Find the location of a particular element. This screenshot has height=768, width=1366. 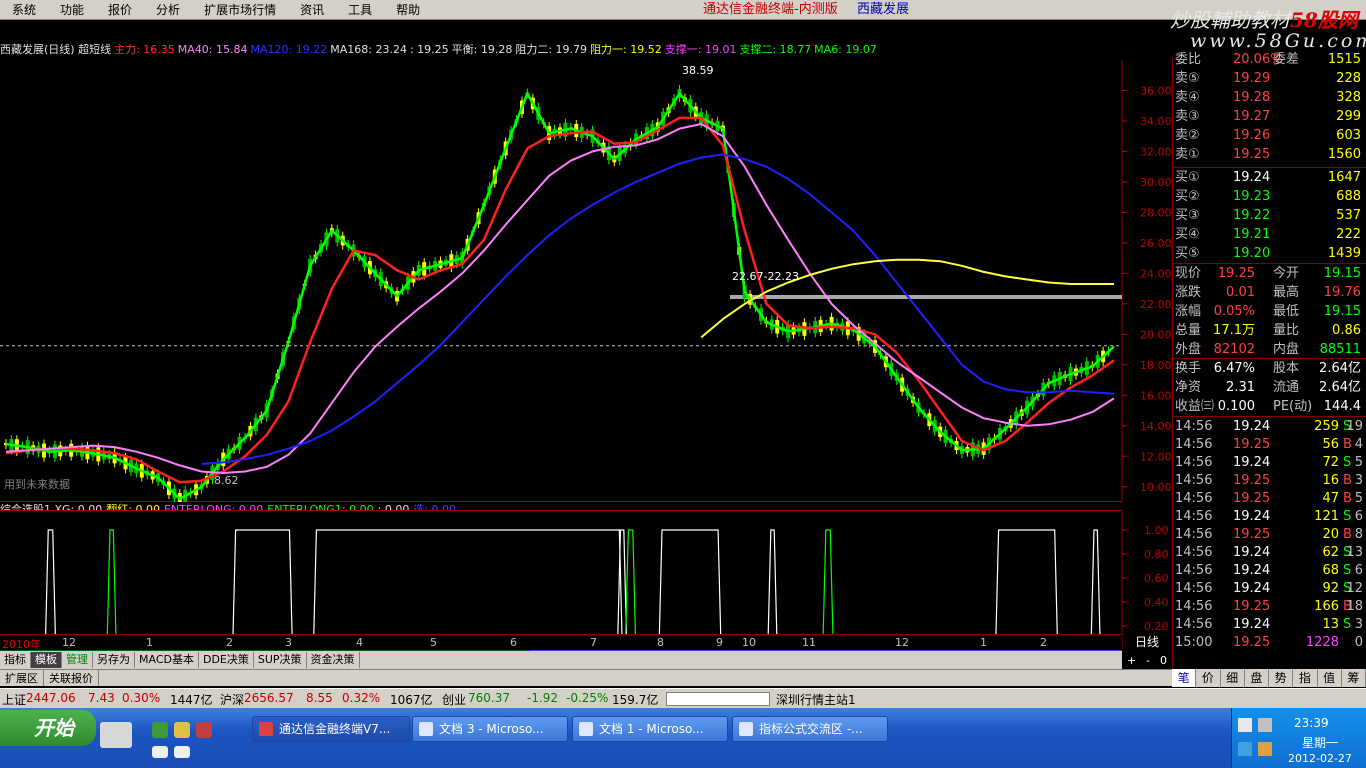

tray-icon is located at coordinates (1245, 725).